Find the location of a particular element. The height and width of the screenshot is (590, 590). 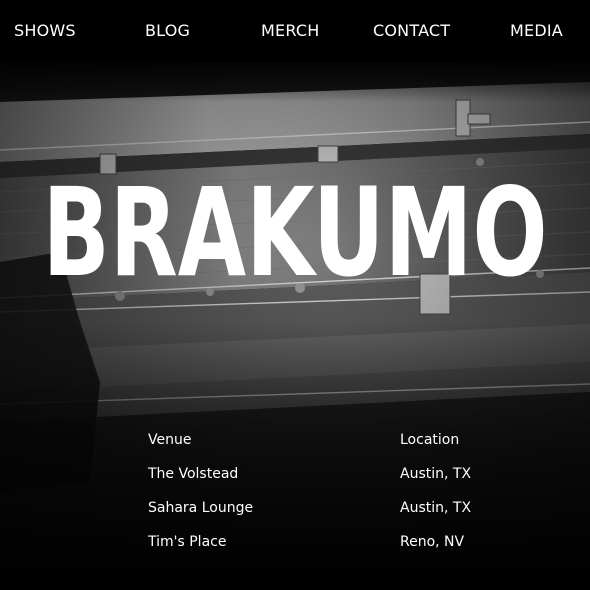

table-row: The Volstead Austin, TX is located at coordinates (348, 481).